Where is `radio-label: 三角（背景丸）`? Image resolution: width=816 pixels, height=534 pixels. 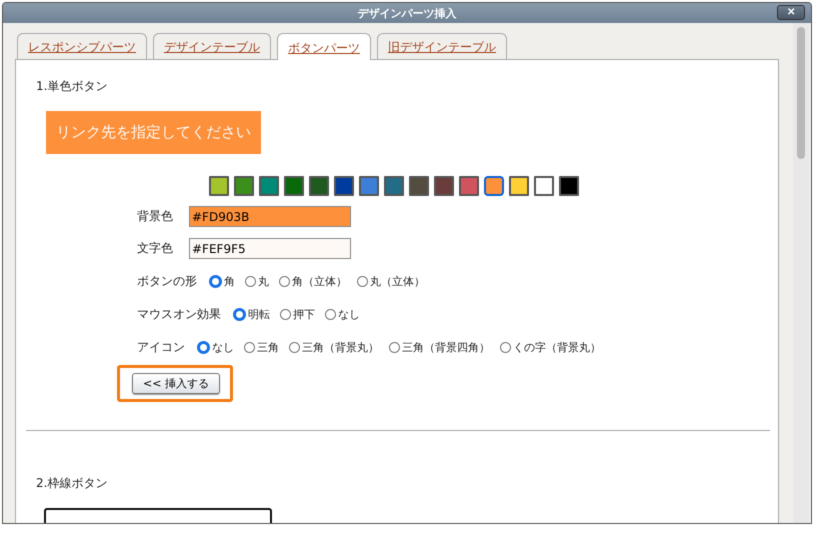
radio-label: 三角（背景丸） is located at coordinates (340, 347).